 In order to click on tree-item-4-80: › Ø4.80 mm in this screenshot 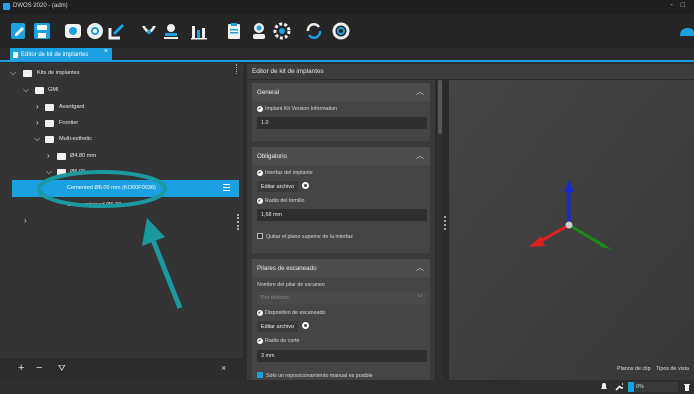, I will do `click(121, 156)`.